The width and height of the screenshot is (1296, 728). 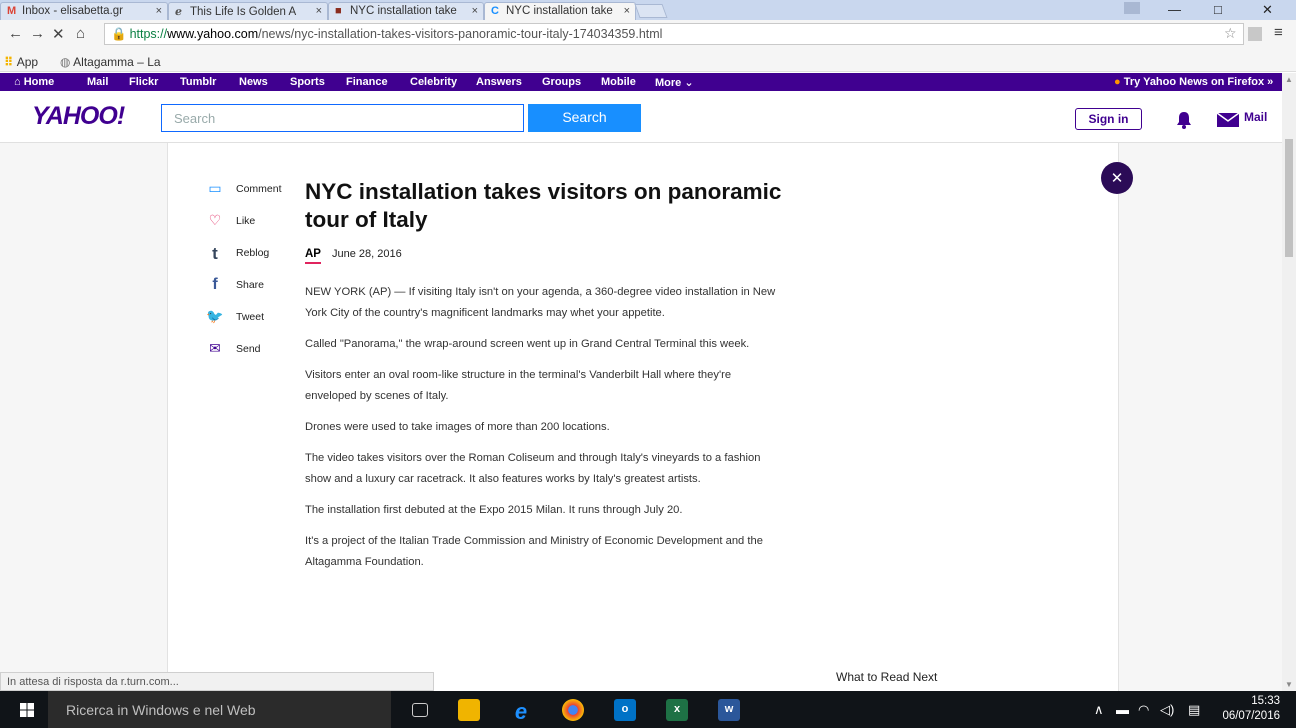 What do you see at coordinates (677, 710) in the screenshot?
I see `excel-icon: x` at bounding box center [677, 710].